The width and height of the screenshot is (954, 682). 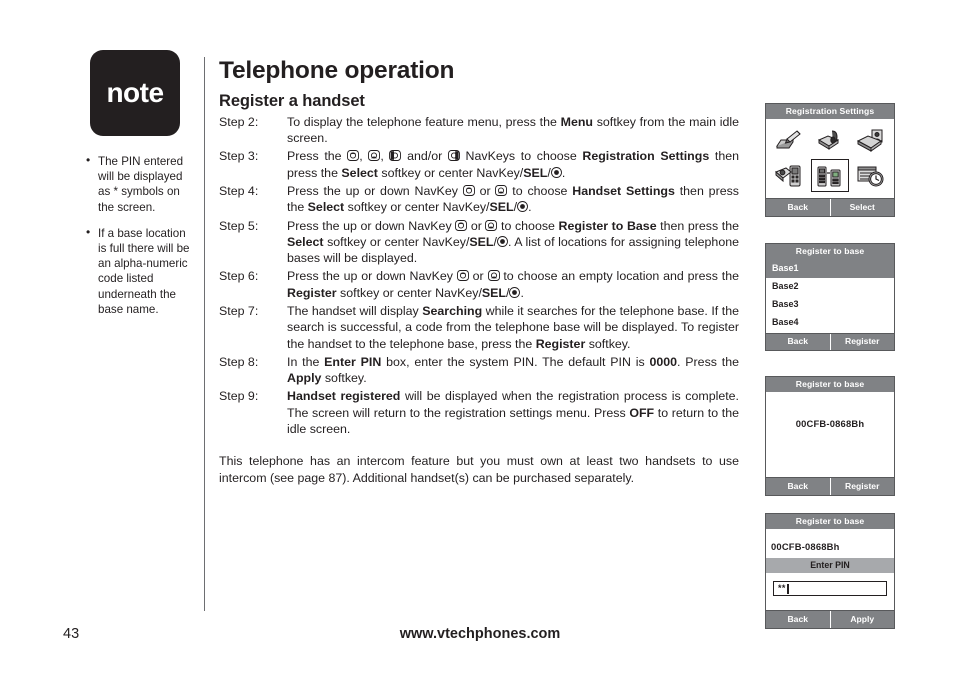 What do you see at coordinates (829, 176) in the screenshot?
I see `register-to-base-icon` at bounding box center [829, 176].